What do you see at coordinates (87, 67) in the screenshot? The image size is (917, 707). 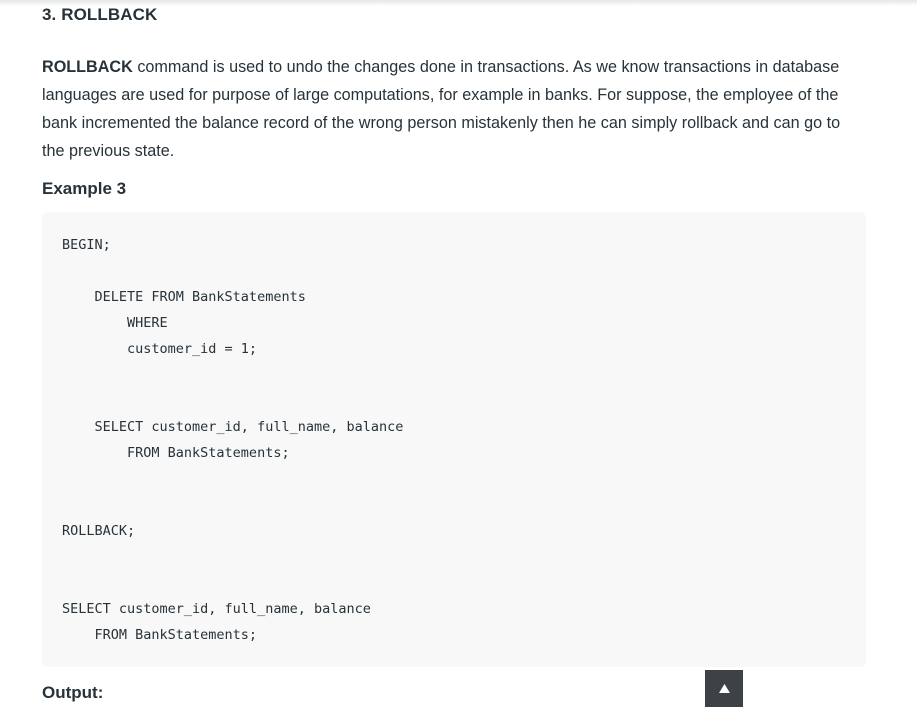 I see `rollback-keyword: ROLLBACK` at bounding box center [87, 67].